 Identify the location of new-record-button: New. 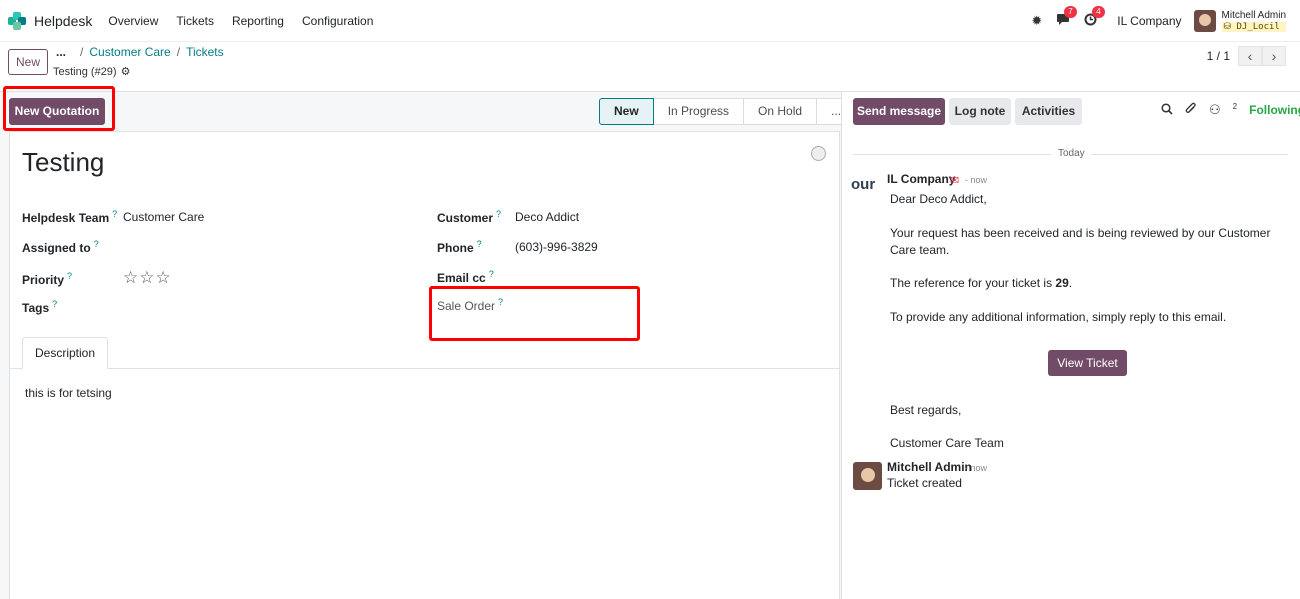
(28, 62).